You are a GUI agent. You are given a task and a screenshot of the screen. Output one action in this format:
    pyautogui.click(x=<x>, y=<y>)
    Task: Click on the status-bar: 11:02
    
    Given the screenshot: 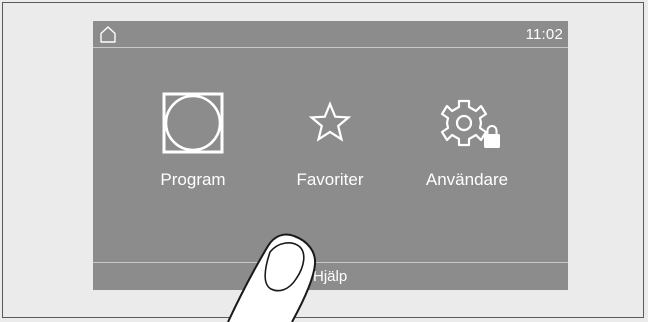 What is the action you would take?
    pyautogui.click(x=330, y=34)
    